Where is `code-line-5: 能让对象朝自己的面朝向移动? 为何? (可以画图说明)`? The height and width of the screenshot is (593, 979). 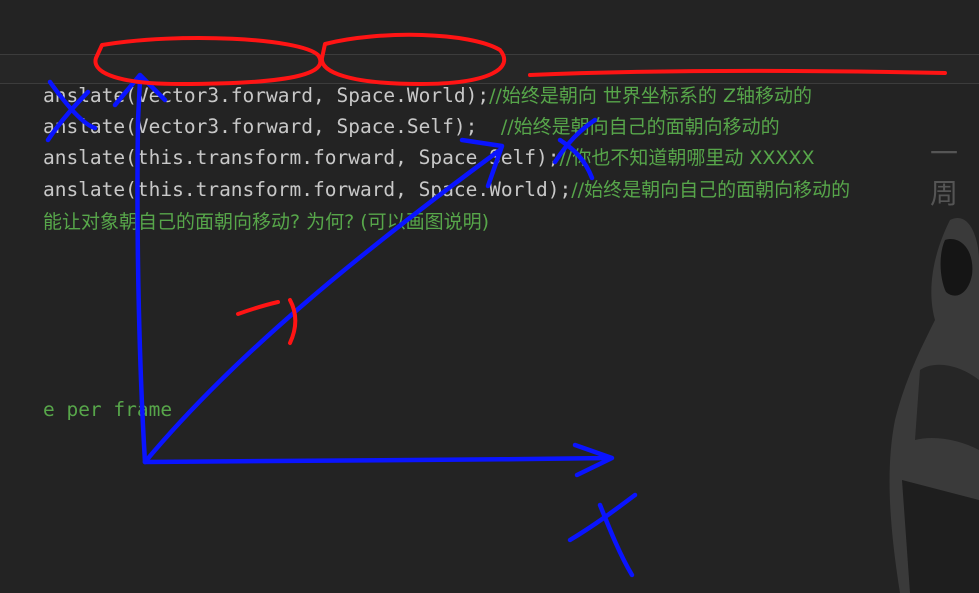 code-line-5: 能让对象朝自己的面朝向移动? 为何? (可以画图说明) is located at coordinates (244, 222).